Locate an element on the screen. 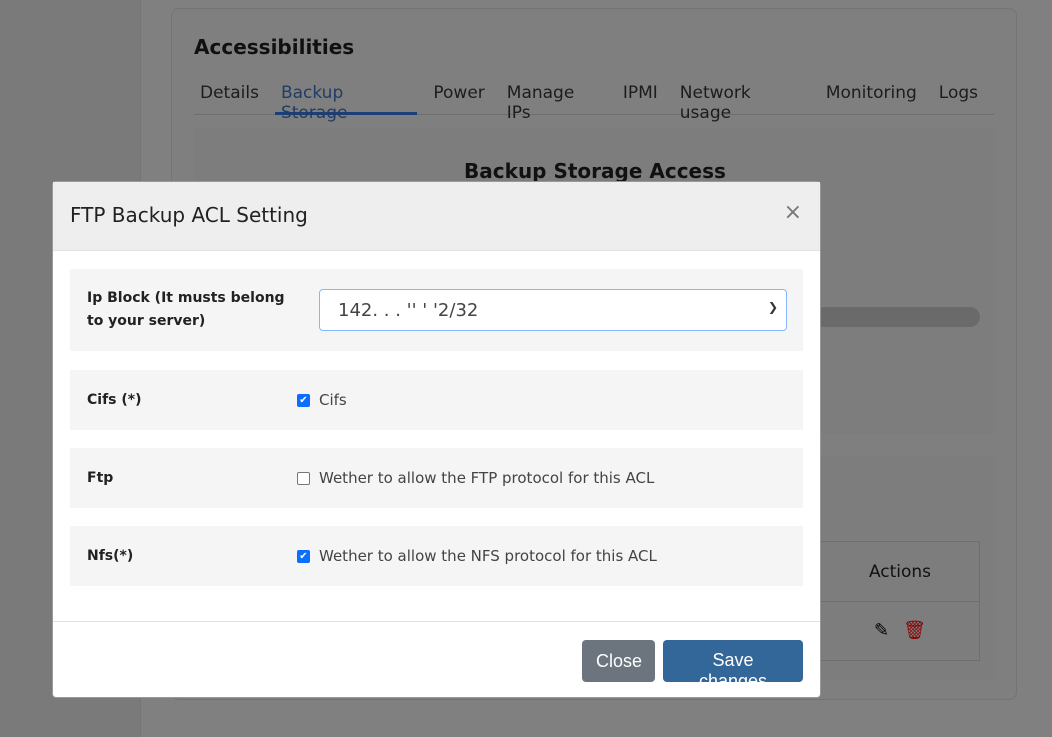  tab-backup-storage: Backup Storage is located at coordinates (346, 98).